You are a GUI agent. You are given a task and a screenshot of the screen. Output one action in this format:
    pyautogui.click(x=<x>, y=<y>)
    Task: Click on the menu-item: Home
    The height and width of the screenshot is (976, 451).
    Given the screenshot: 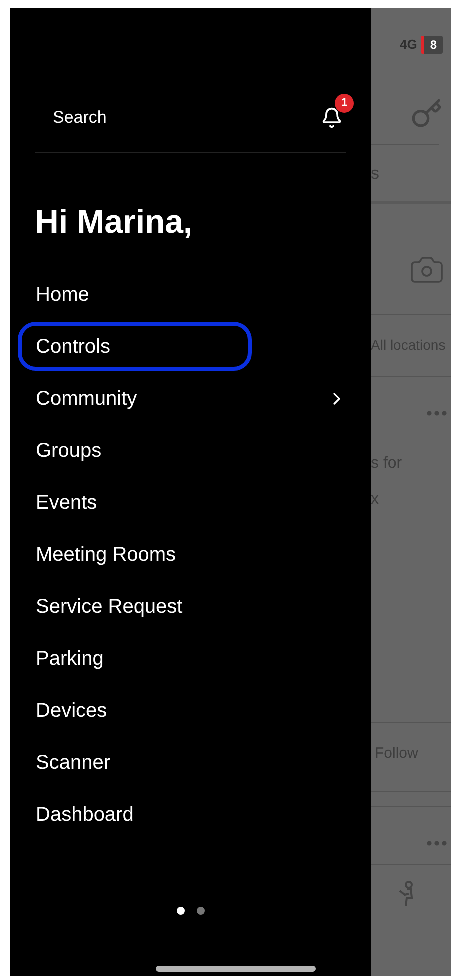 What is the action you would take?
    pyautogui.click(x=184, y=294)
    